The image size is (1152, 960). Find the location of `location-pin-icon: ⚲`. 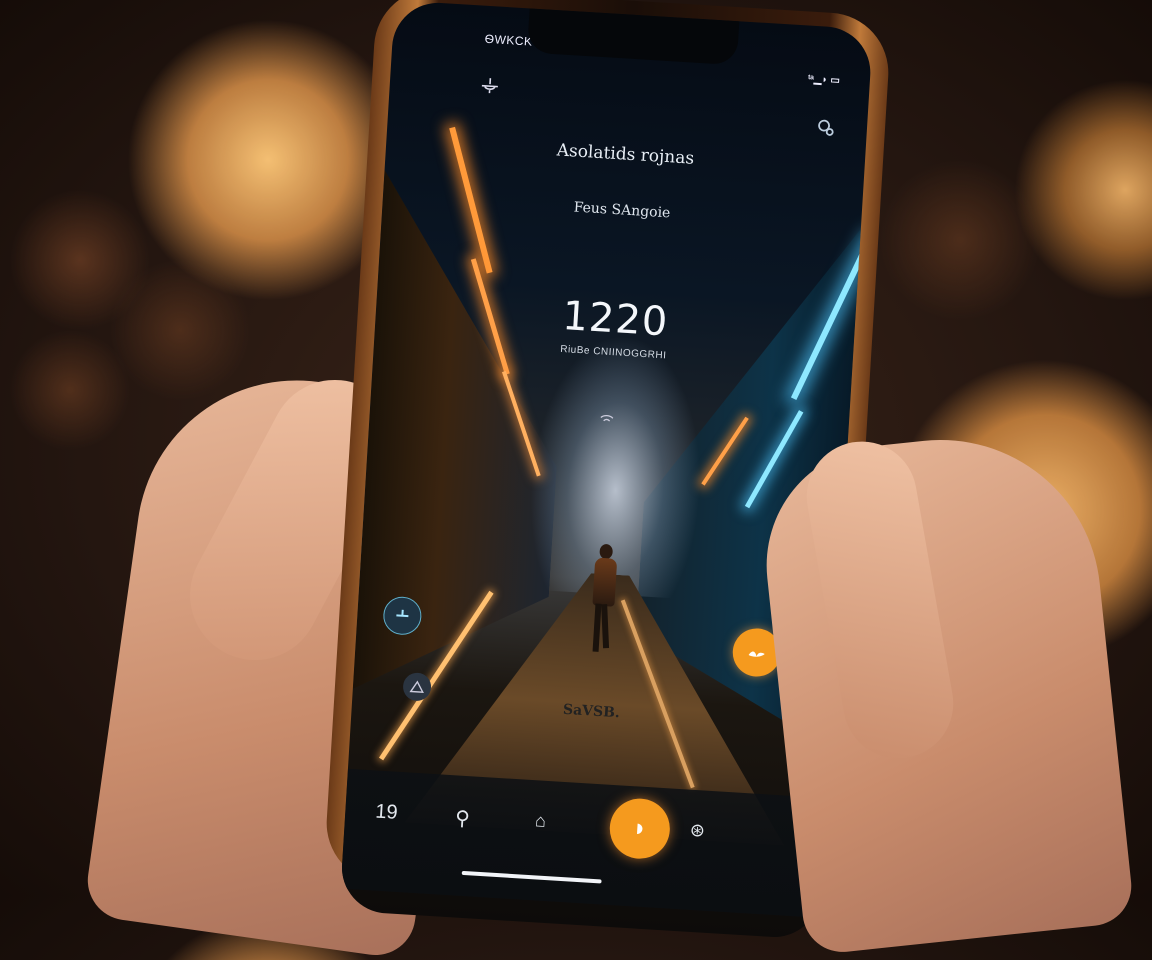

location-pin-icon: ⚲ is located at coordinates (462, 818).